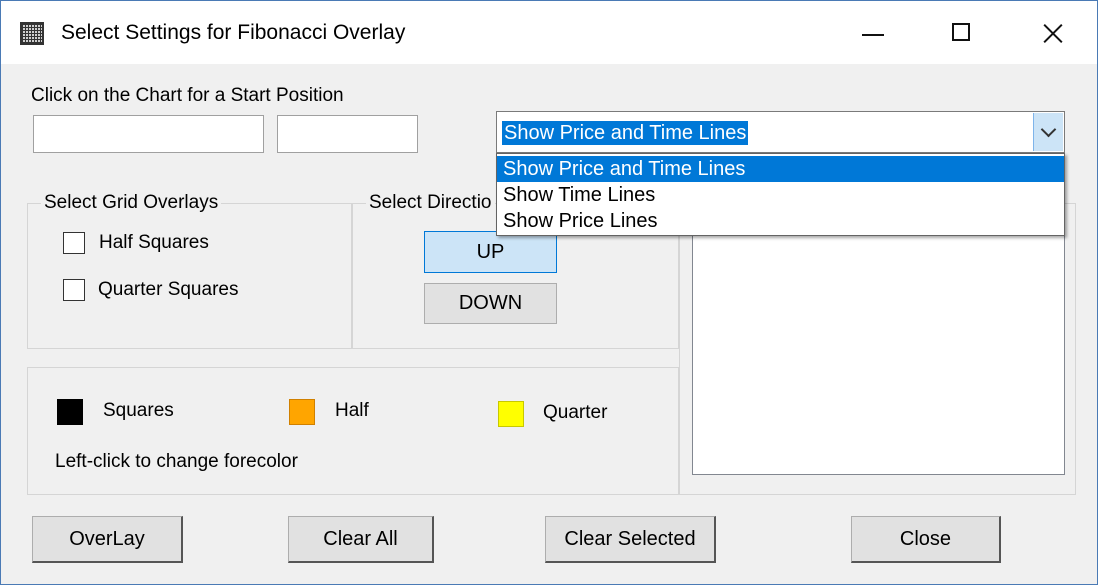 The width and height of the screenshot is (1098, 585). Describe the element at coordinates (131, 203) in the screenshot. I see `grid-overlays-title: Select Grid Overlays` at that location.